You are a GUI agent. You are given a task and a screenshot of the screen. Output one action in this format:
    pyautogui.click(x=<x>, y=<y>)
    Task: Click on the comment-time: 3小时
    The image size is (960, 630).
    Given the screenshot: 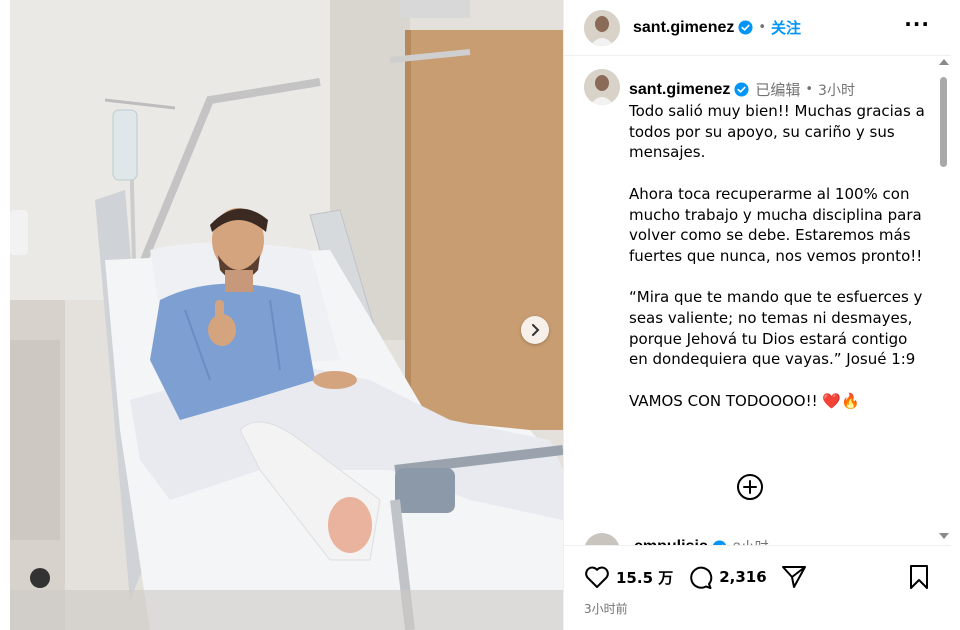 What is the action you would take?
    pyautogui.click(x=751, y=541)
    